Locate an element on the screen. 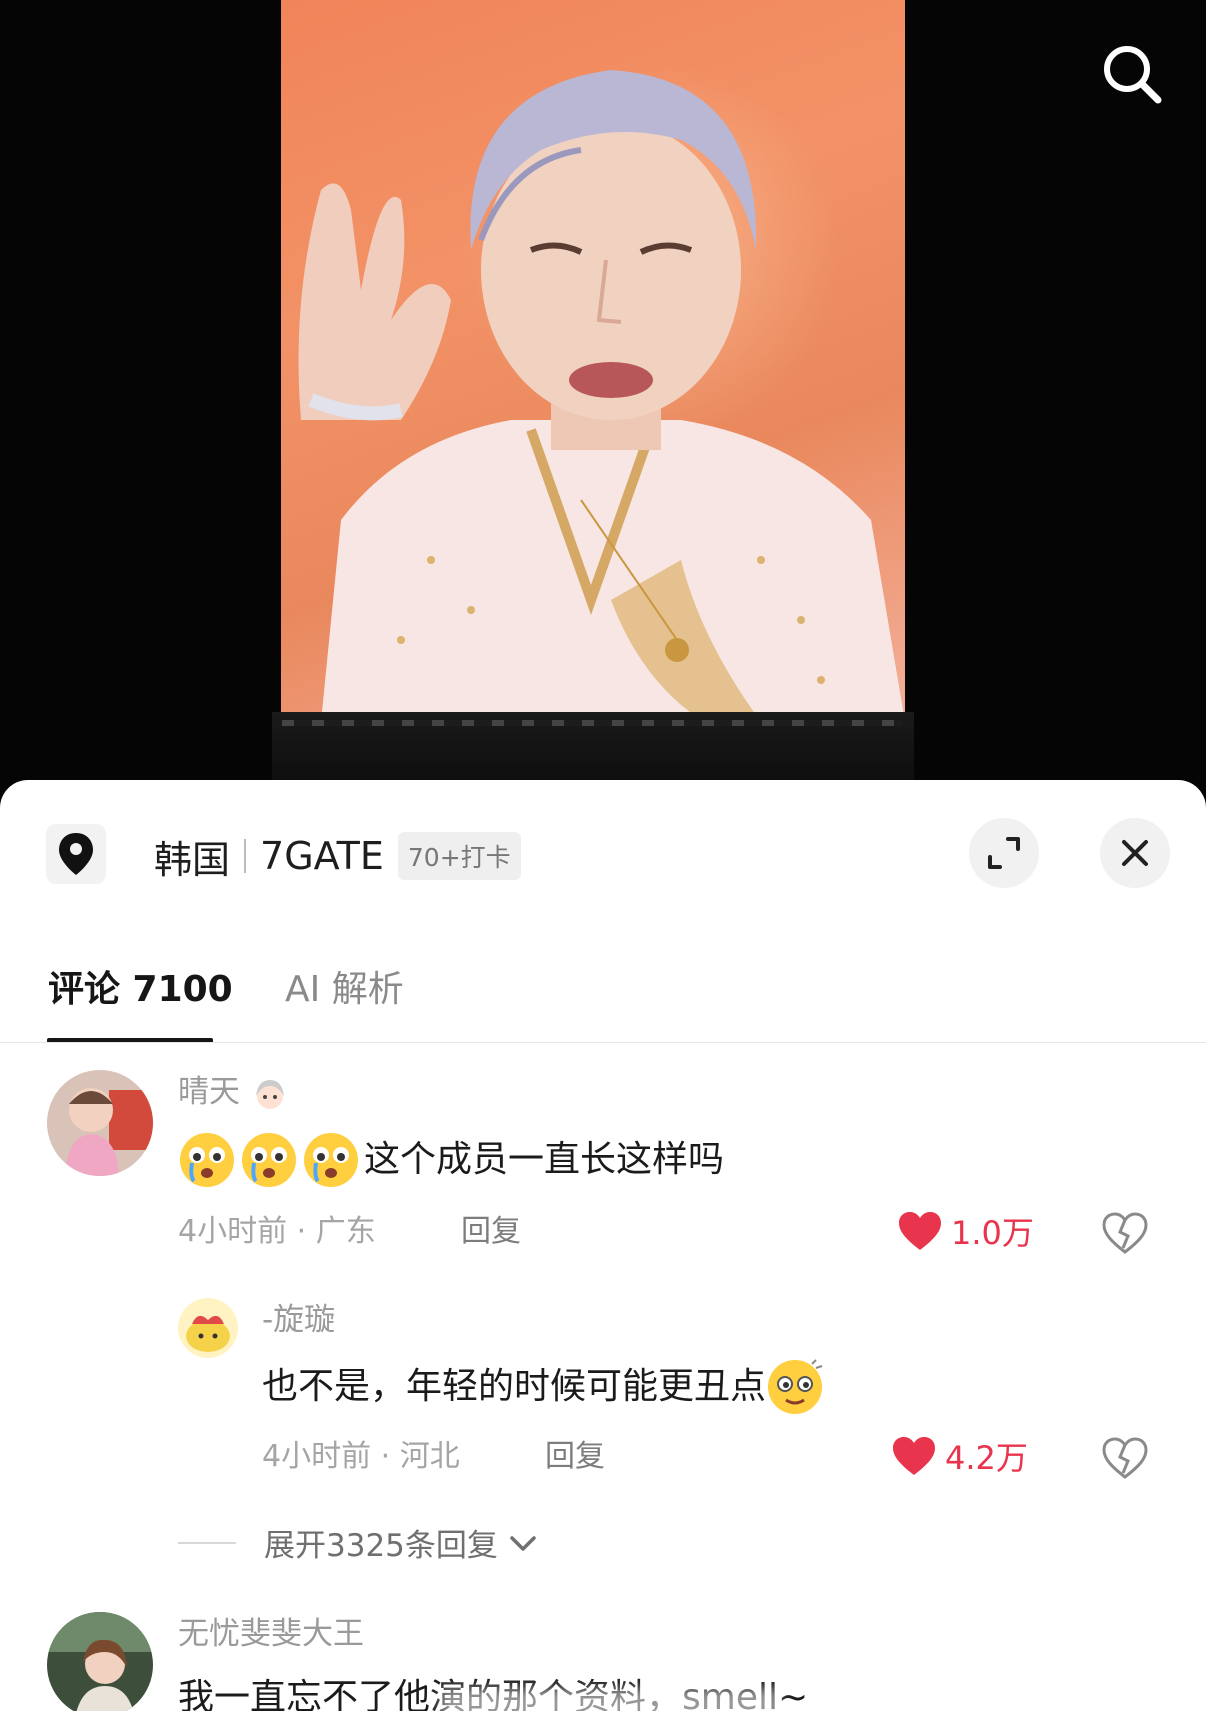 This screenshot has width=1206, height=1711. location-bar: 韩国 7GATE 70+打卡 is located at coordinates (603, 860).